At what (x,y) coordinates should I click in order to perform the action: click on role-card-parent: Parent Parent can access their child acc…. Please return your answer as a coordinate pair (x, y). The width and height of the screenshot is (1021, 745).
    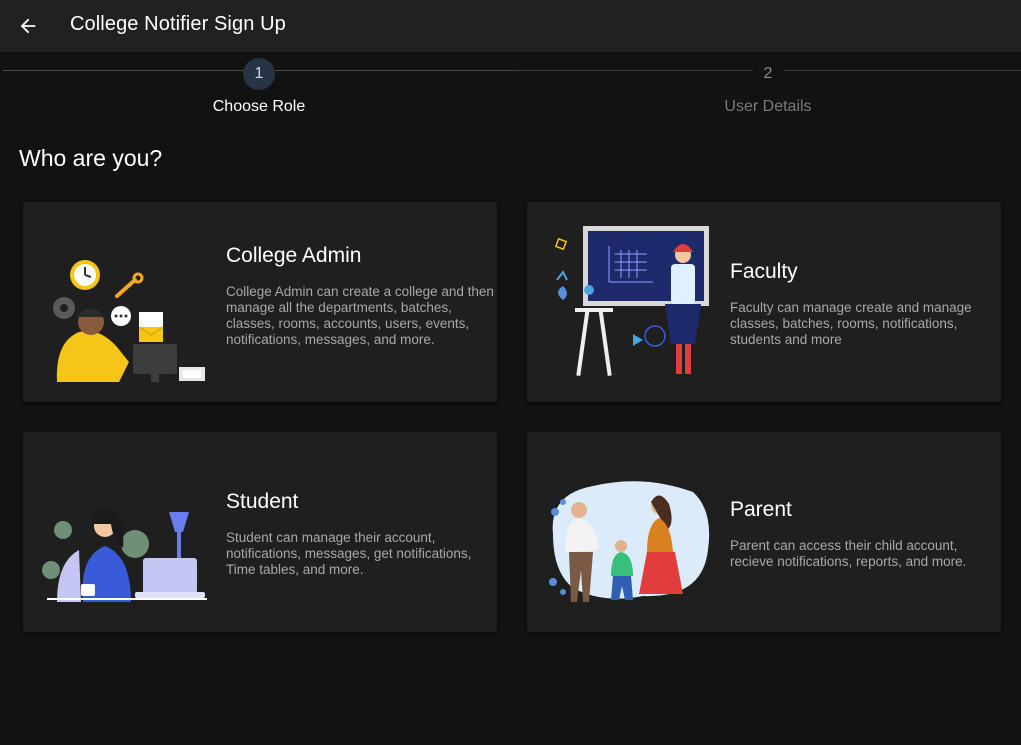
    Looking at the image, I should click on (764, 532).